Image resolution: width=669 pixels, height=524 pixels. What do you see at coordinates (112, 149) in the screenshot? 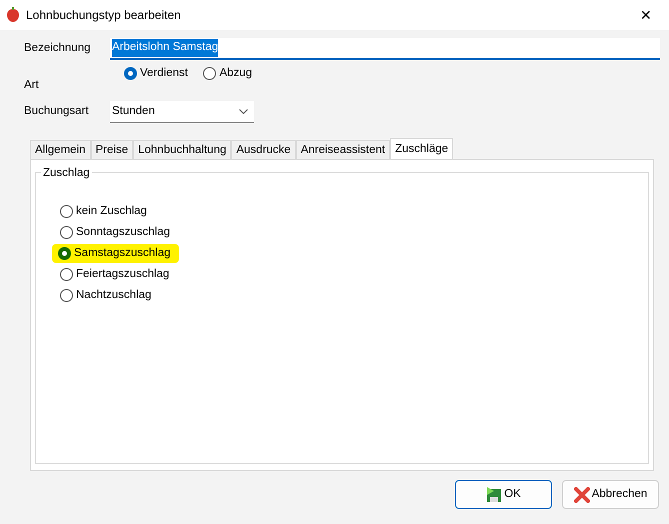
I see `tab: Preise` at bounding box center [112, 149].